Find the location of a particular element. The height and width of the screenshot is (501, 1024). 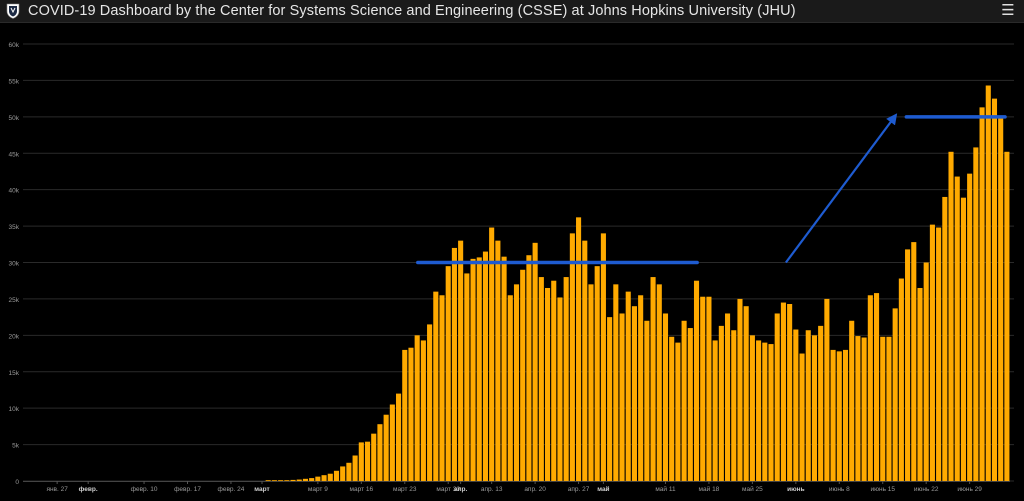

y-tick-label: 55k is located at coordinates (14, 81).